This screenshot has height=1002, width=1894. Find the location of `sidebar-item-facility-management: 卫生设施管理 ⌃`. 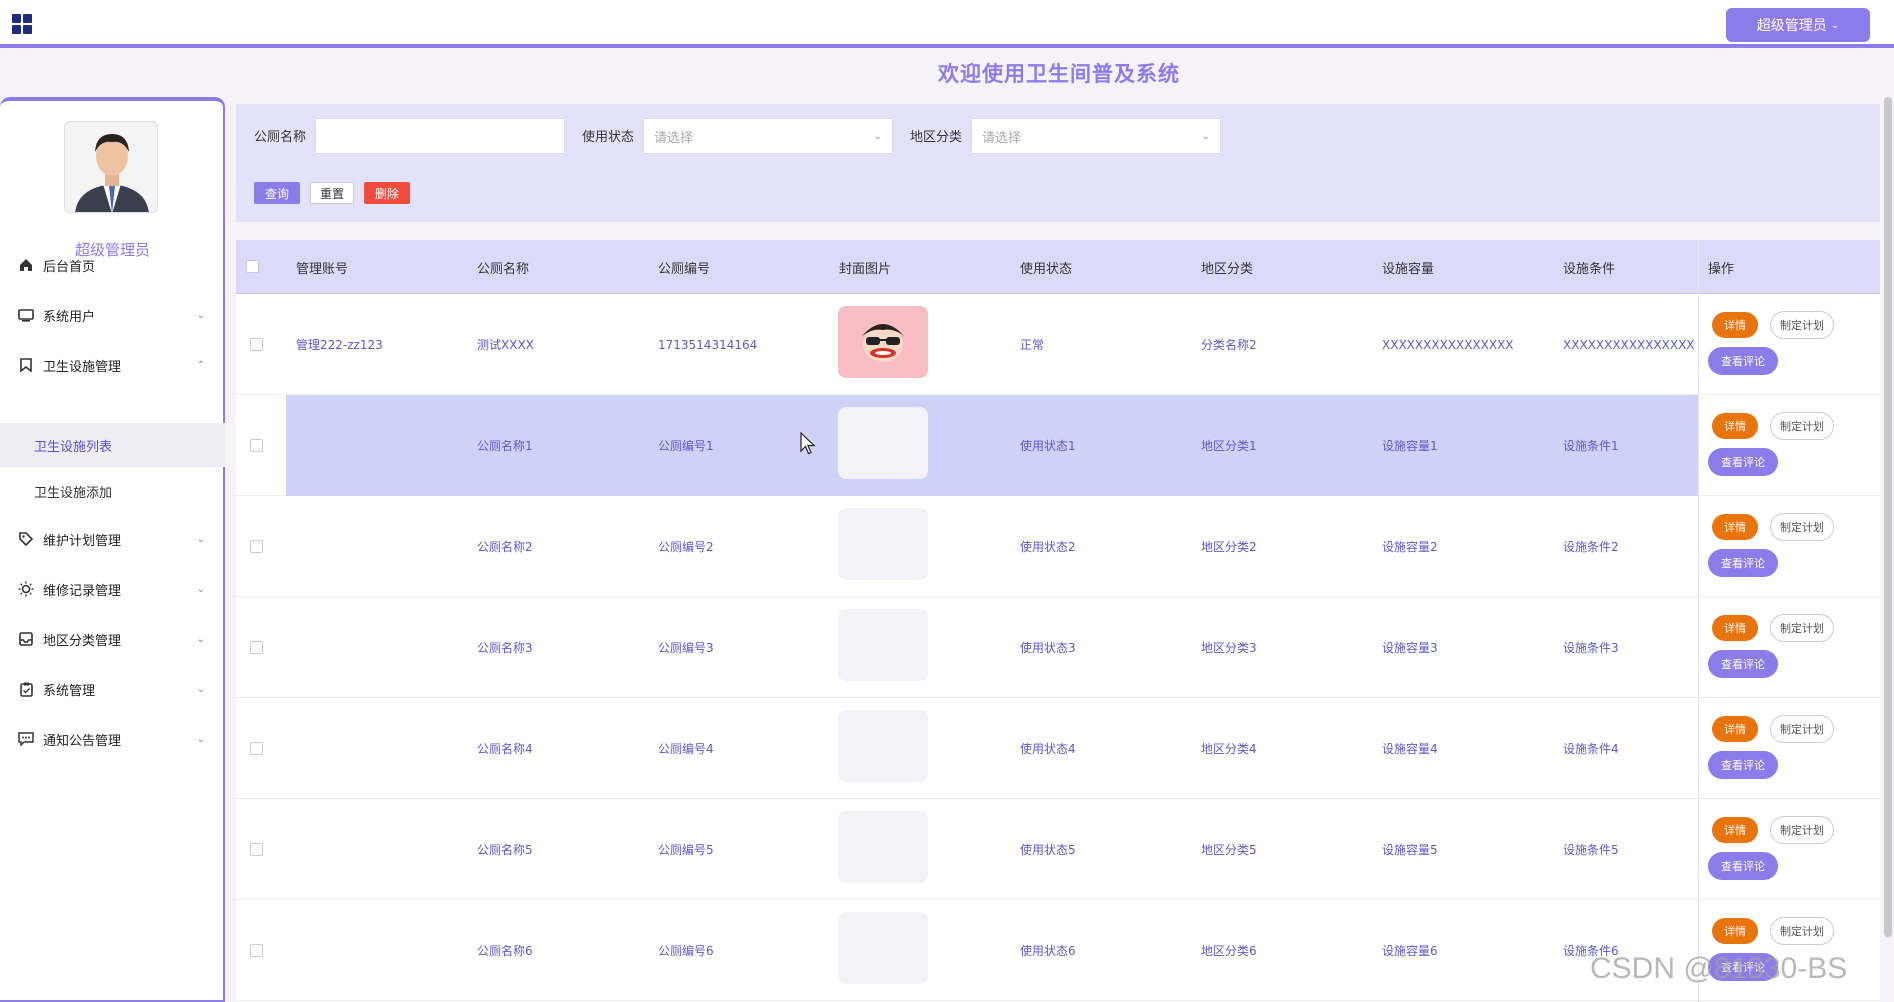

sidebar-item-facility-management: 卫生设施管理 ⌃ is located at coordinates (112, 365).